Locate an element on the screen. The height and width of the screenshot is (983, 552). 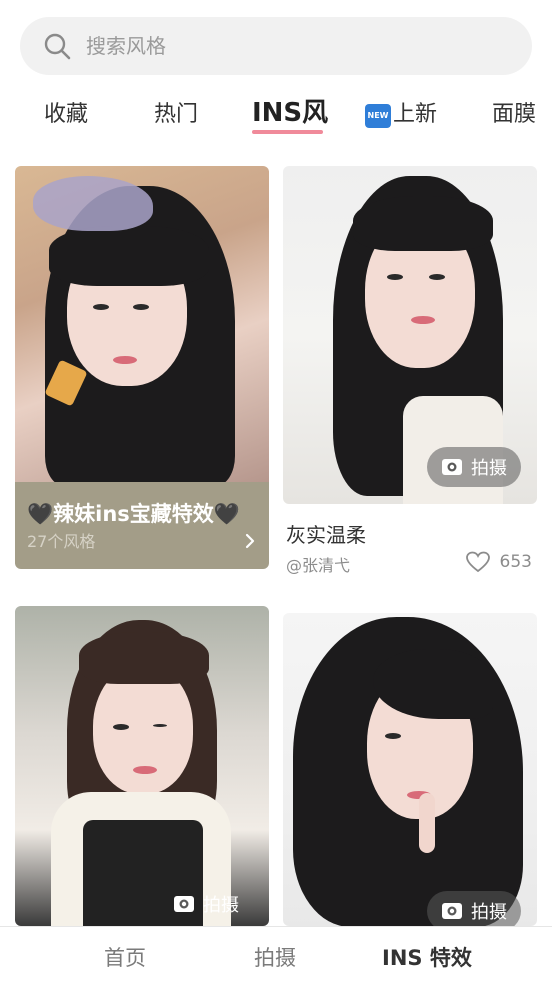
bottom-navigation: 首页 拍摄 INS 特效 is located at coordinates (276, 954).